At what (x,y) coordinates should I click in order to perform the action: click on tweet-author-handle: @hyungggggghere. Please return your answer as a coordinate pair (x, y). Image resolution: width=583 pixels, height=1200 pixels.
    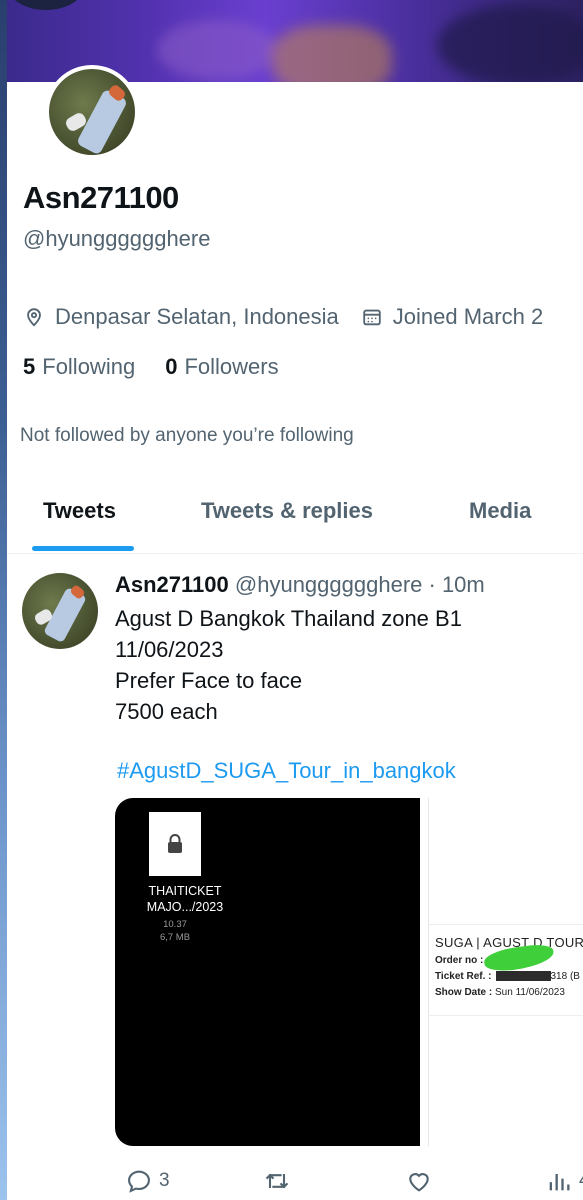
    Looking at the image, I should click on (328, 584).